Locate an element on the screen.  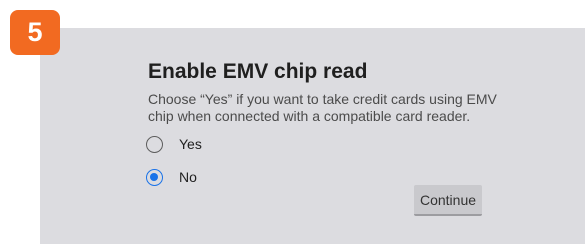
radio-option-no: No is located at coordinates (171, 177).